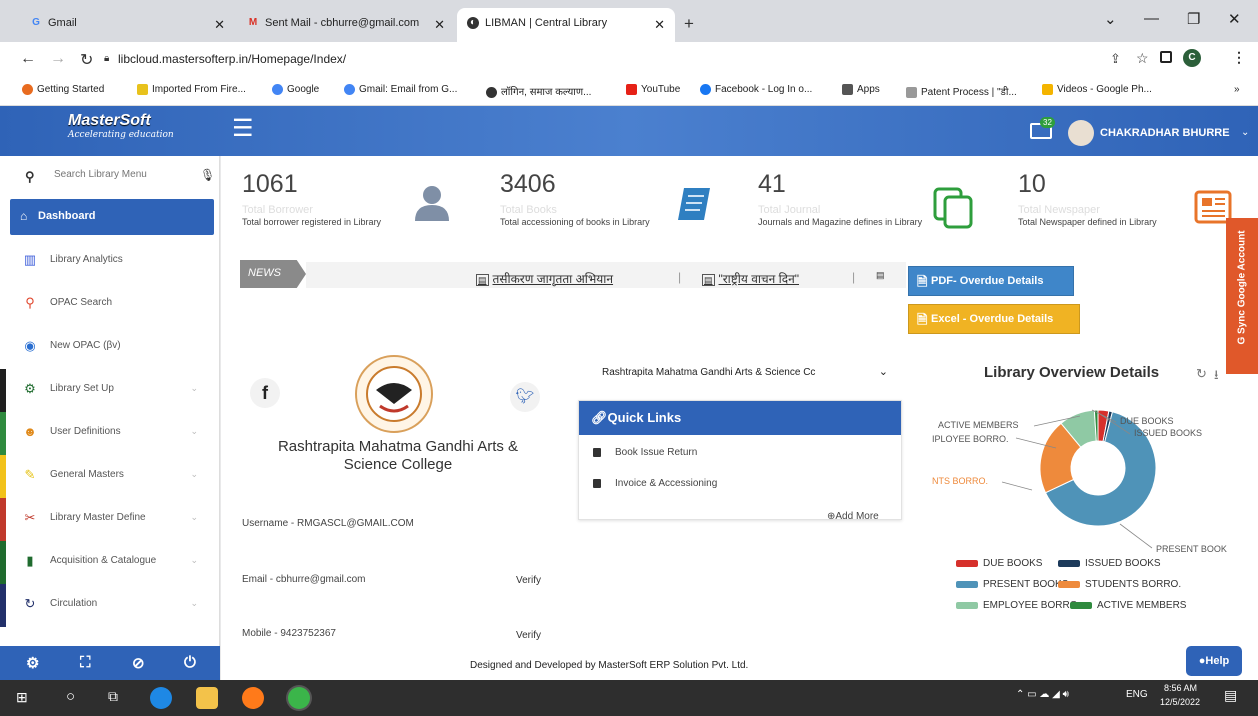  Describe the element at coordinates (1192, 58) in the screenshot. I see `profile-avatar: C` at that location.